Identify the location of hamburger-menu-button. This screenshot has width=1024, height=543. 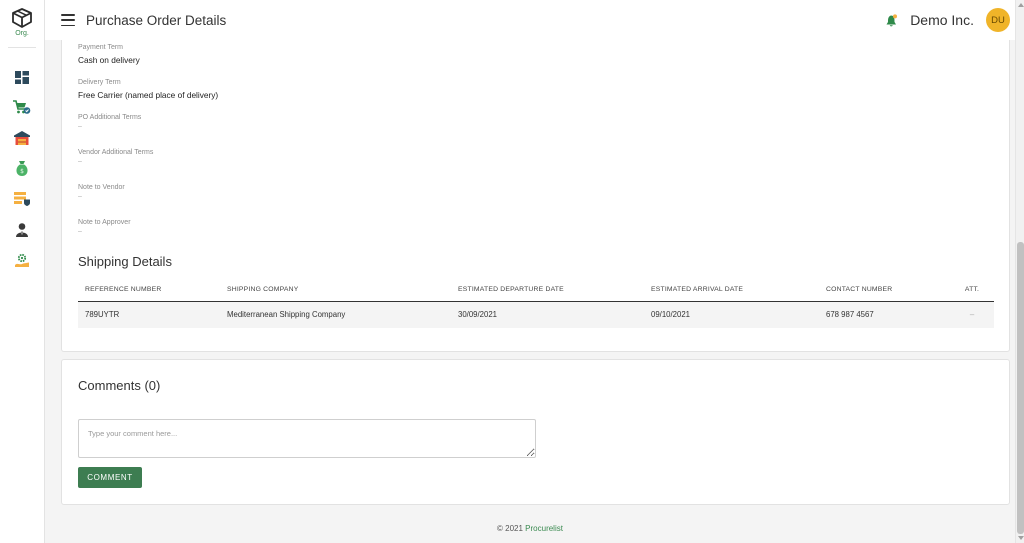
(68, 20).